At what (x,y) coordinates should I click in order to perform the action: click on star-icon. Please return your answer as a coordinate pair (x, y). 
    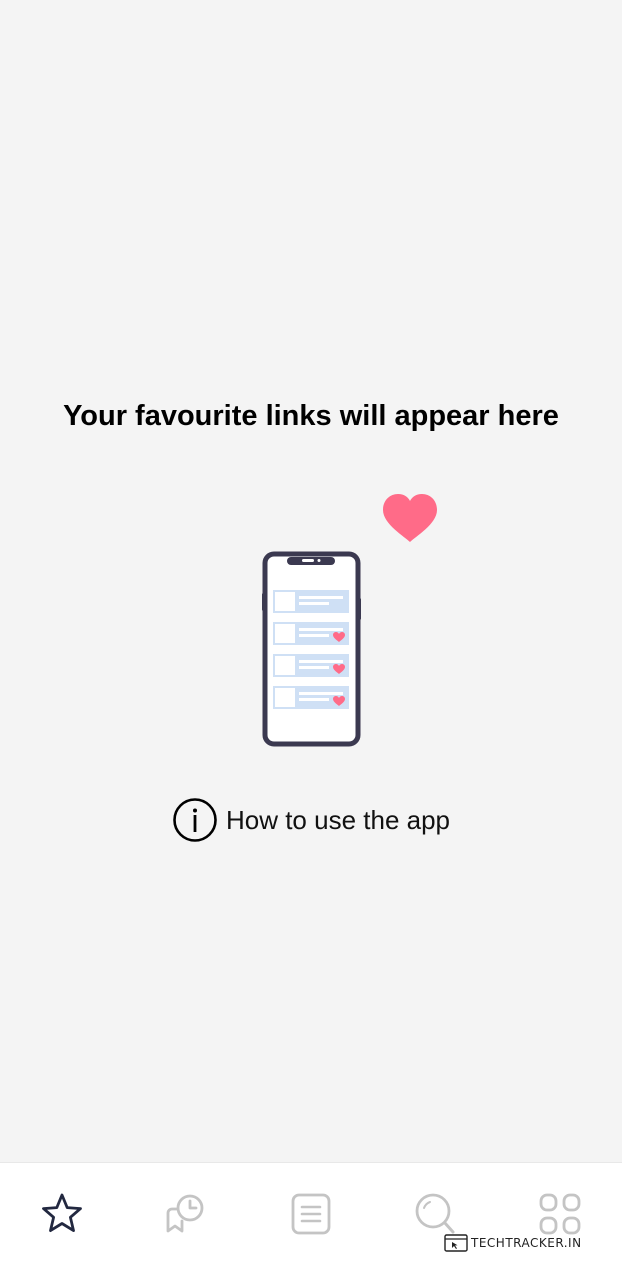
    Looking at the image, I should click on (62, 1212).